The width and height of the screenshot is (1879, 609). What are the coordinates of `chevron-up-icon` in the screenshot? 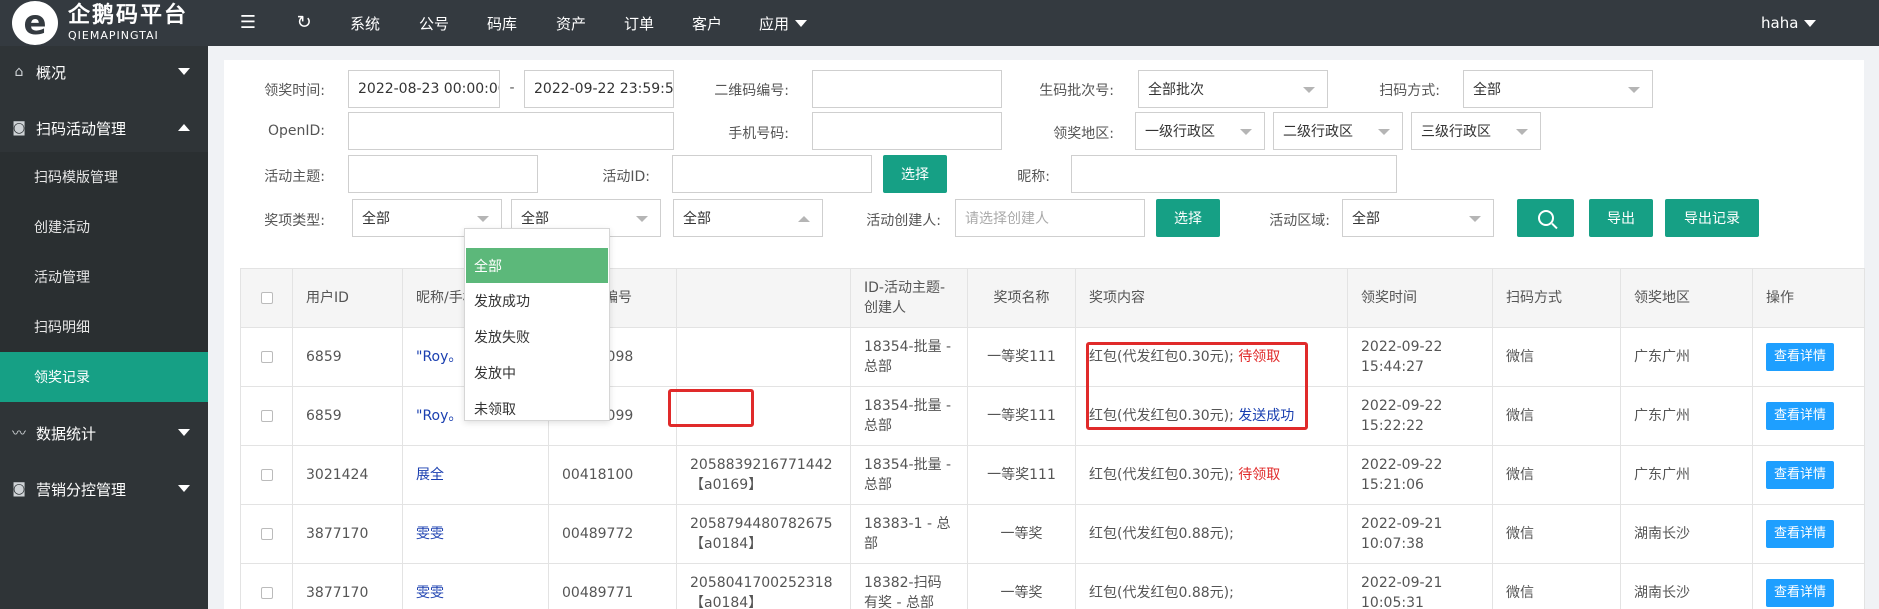 It's located at (184, 127).